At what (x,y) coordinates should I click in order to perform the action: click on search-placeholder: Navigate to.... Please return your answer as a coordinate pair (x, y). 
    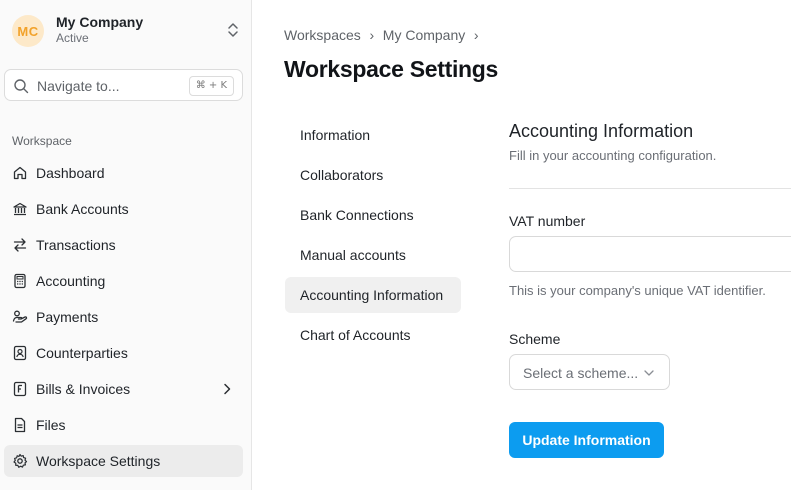
    Looking at the image, I should click on (78, 86).